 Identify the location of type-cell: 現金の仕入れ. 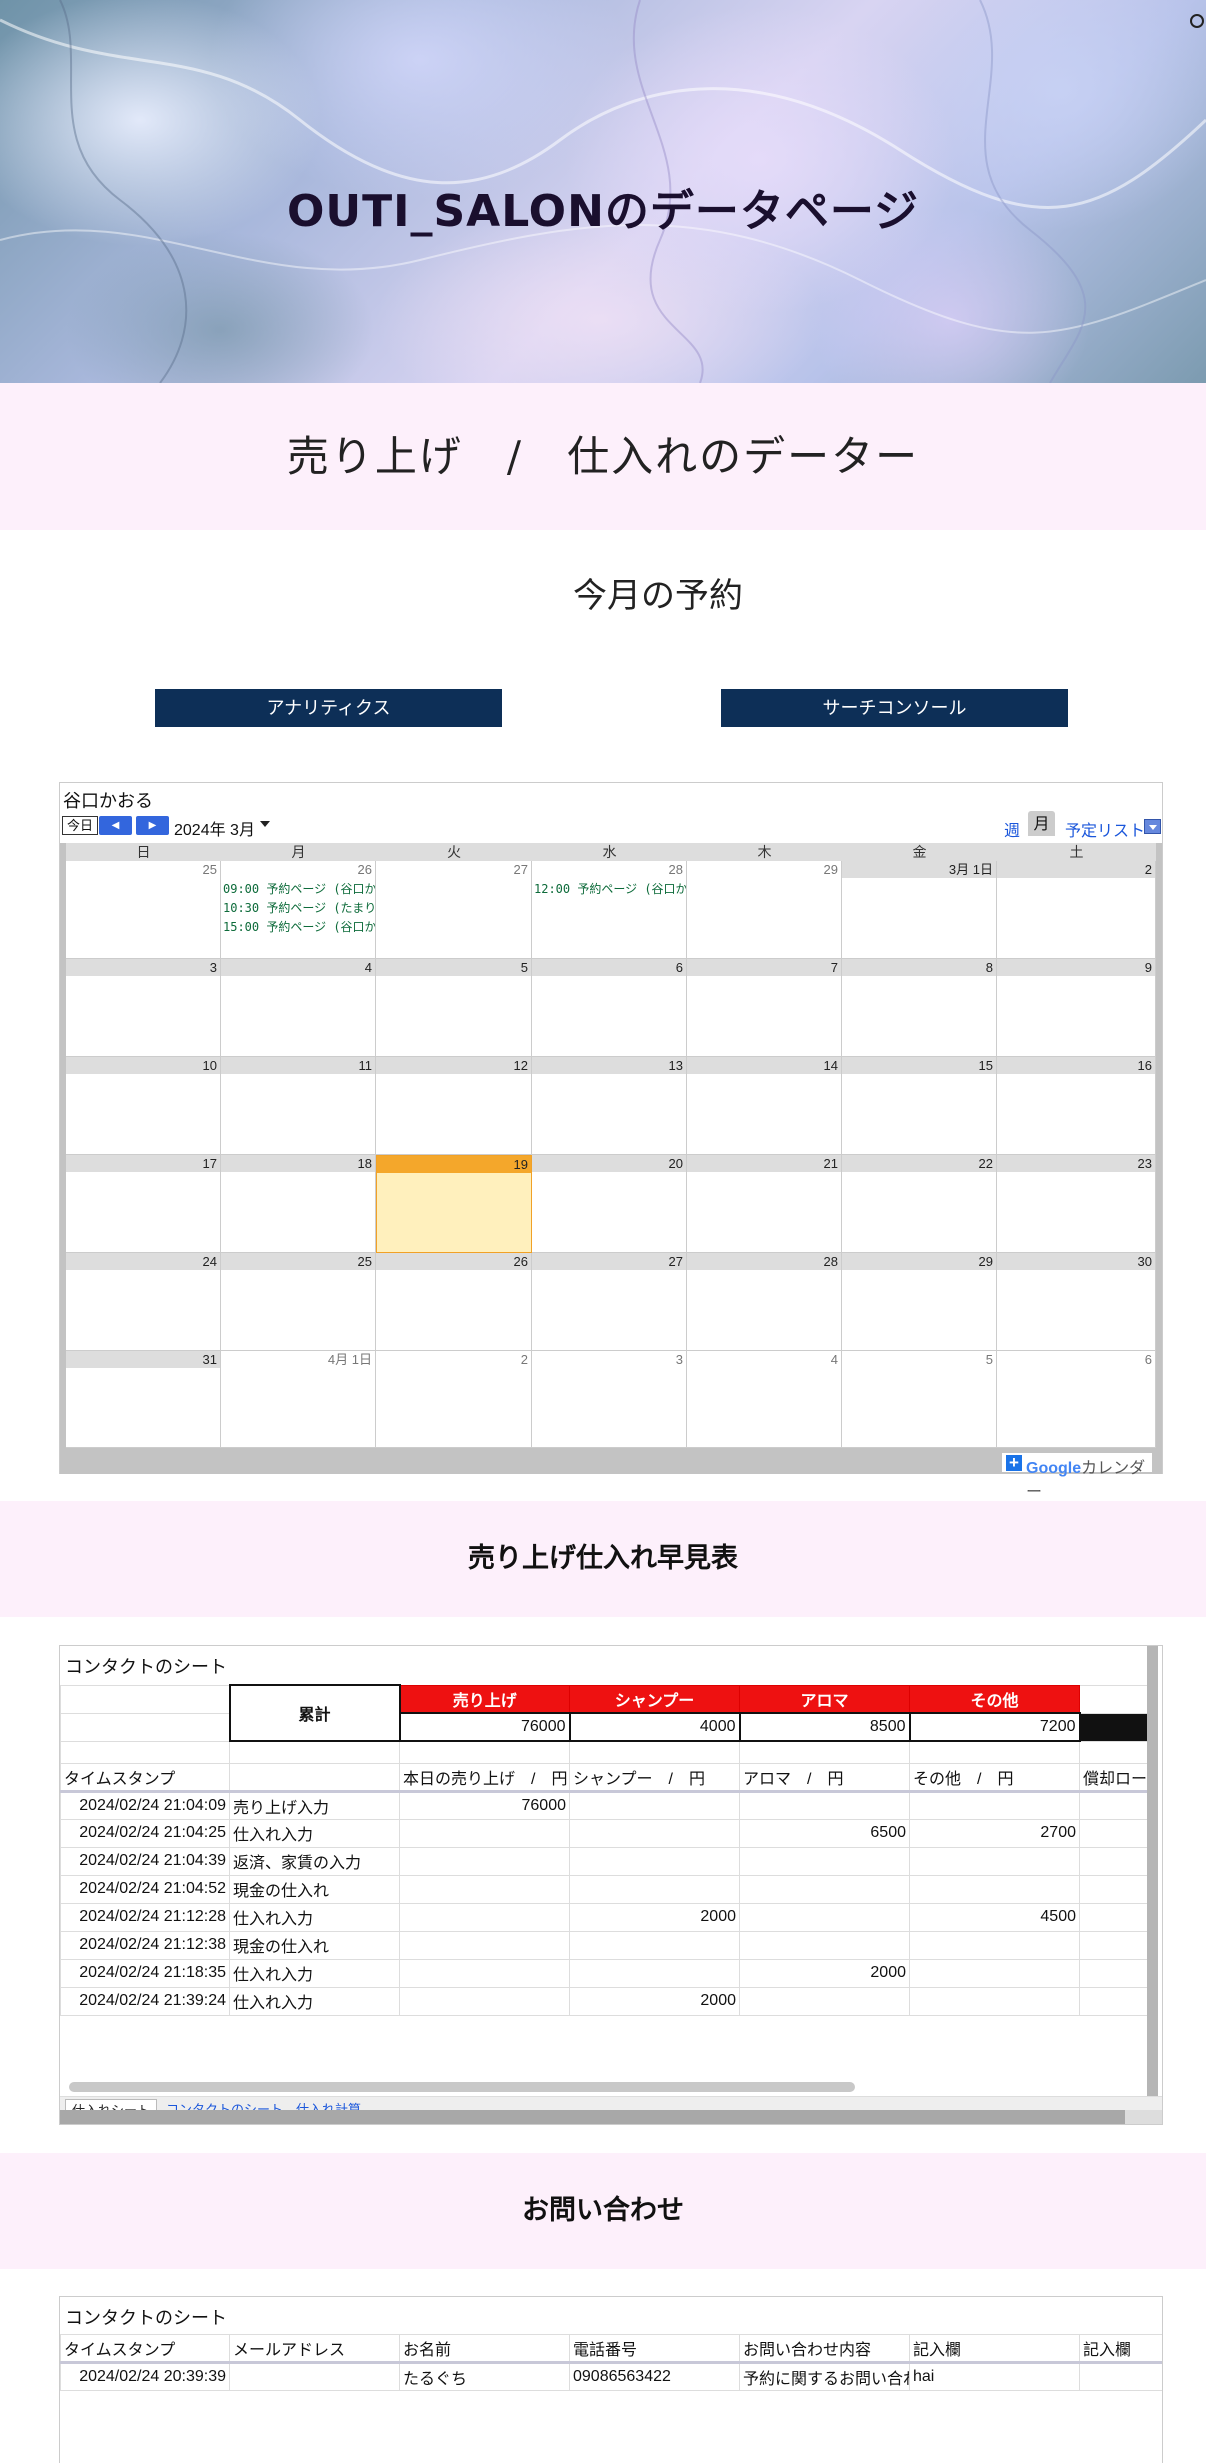
(314, 1889).